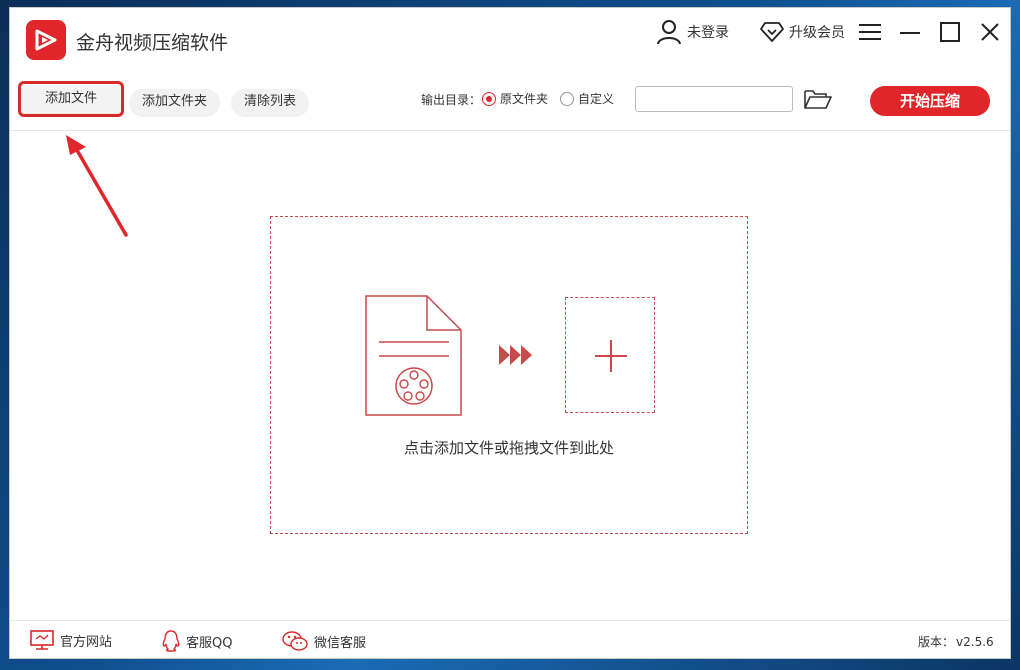 This screenshot has width=1020, height=670. I want to click on version-info: 版本： v2.5.6, so click(955, 641).